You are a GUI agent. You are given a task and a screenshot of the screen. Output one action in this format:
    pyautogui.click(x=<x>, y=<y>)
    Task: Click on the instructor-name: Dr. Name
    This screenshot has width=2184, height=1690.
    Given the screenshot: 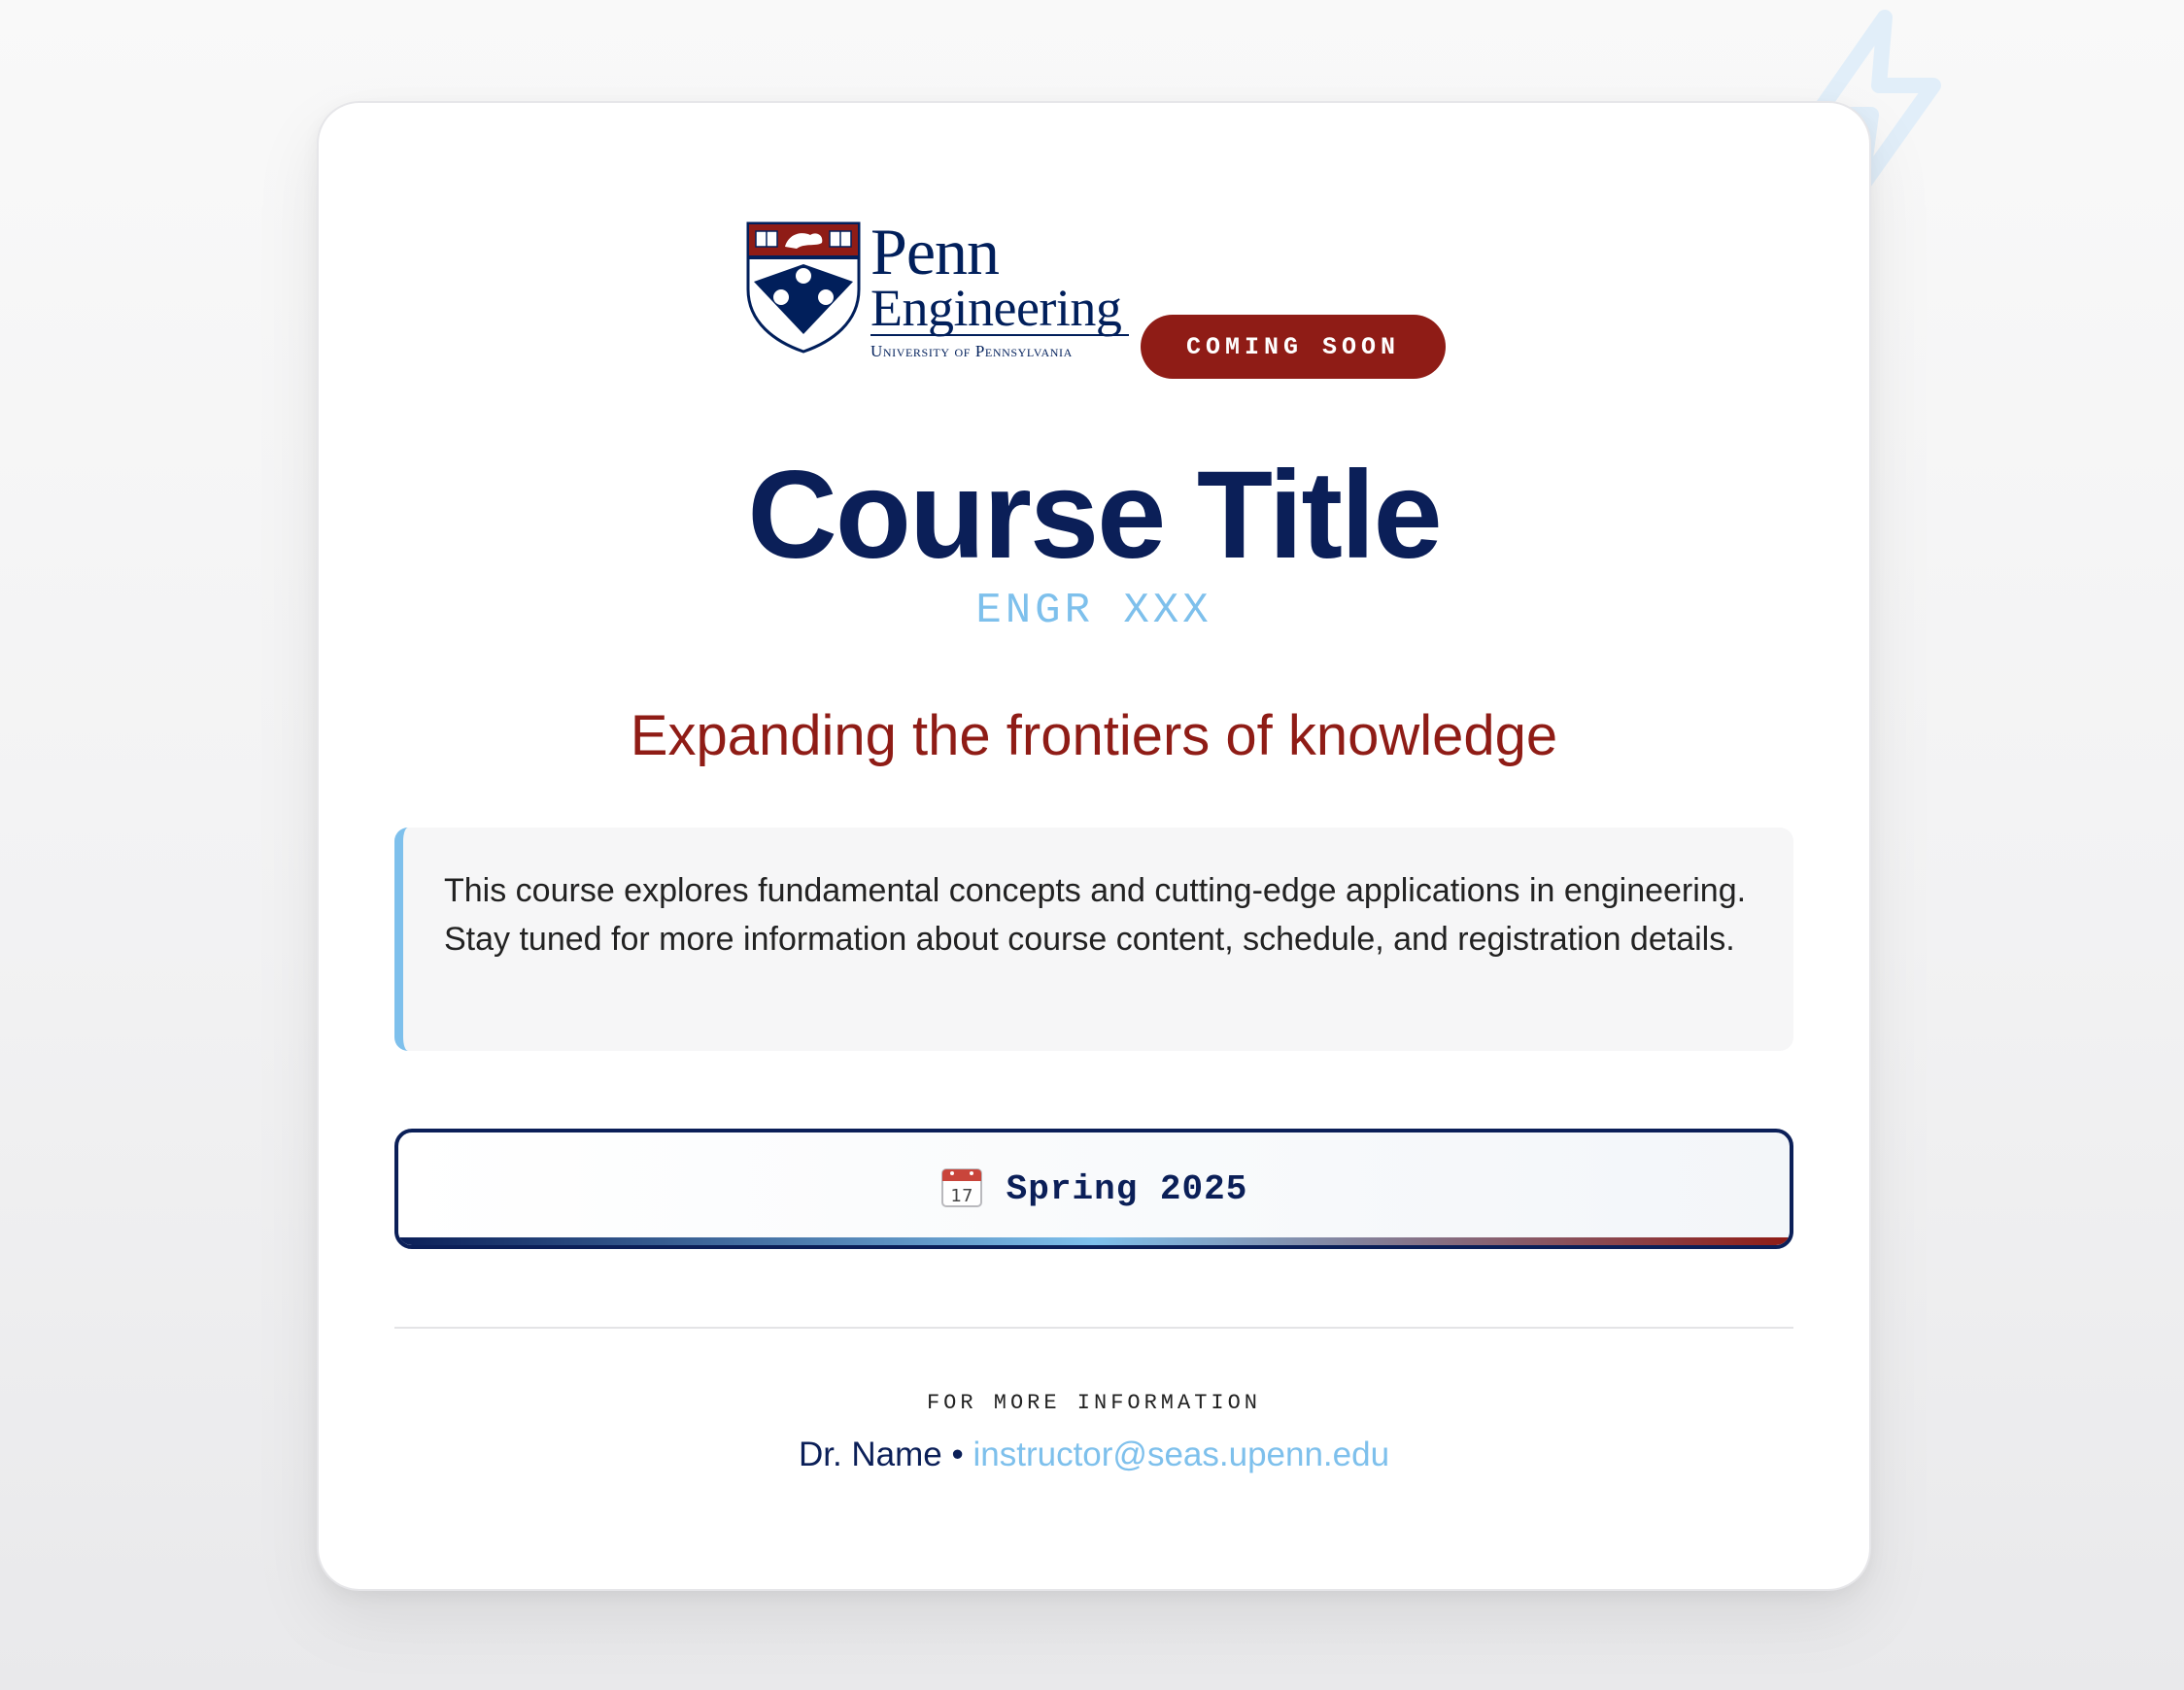 What is the action you would take?
    pyautogui.click(x=870, y=1454)
    